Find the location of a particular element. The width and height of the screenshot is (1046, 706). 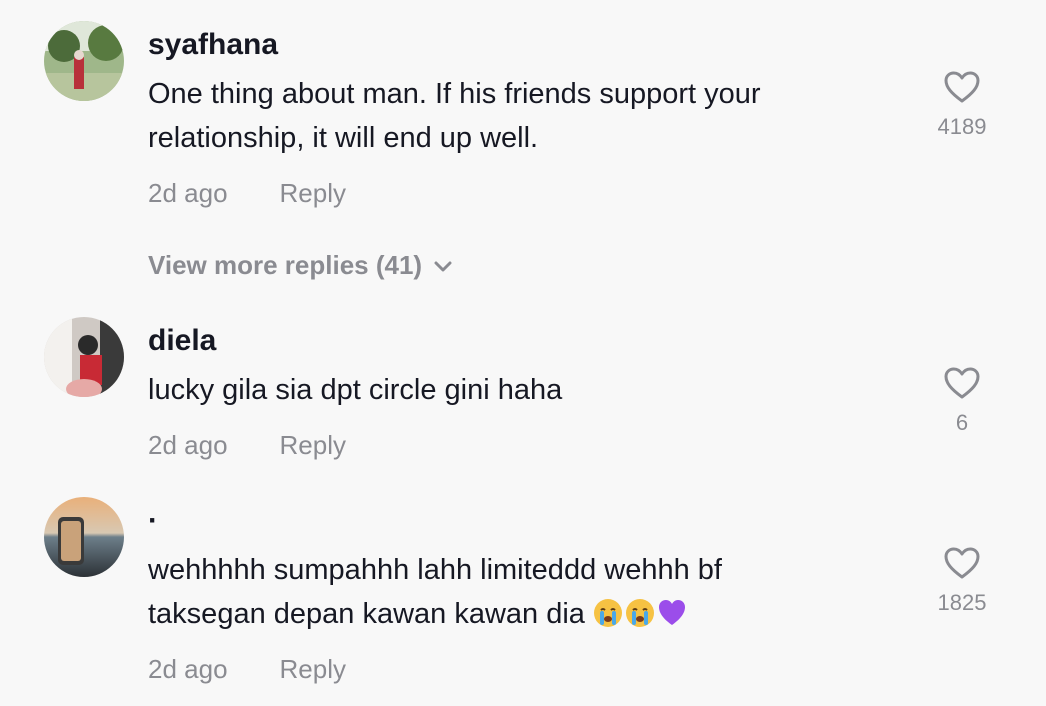

view-more-label: View more replies (41) is located at coordinates (285, 265).